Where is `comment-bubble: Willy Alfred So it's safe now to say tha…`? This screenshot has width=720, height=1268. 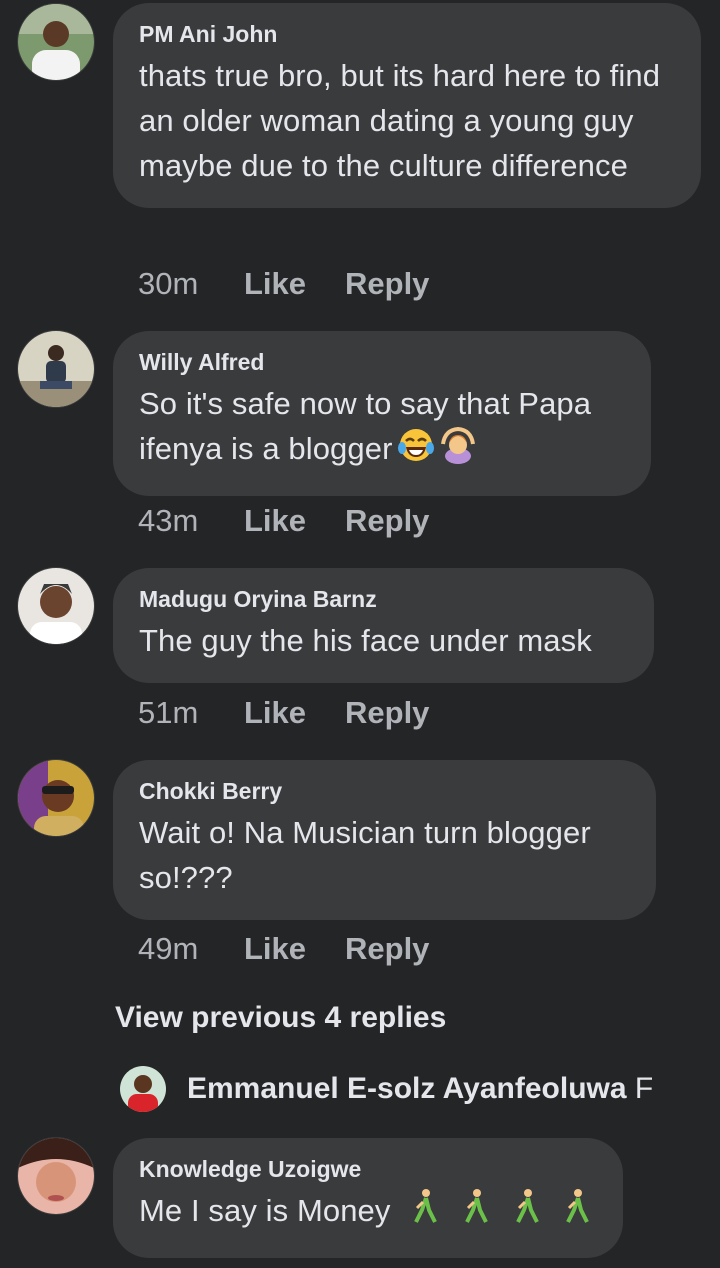
comment-bubble: Willy Alfred So it's safe now to say tha… is located at coordinates (382, 413).